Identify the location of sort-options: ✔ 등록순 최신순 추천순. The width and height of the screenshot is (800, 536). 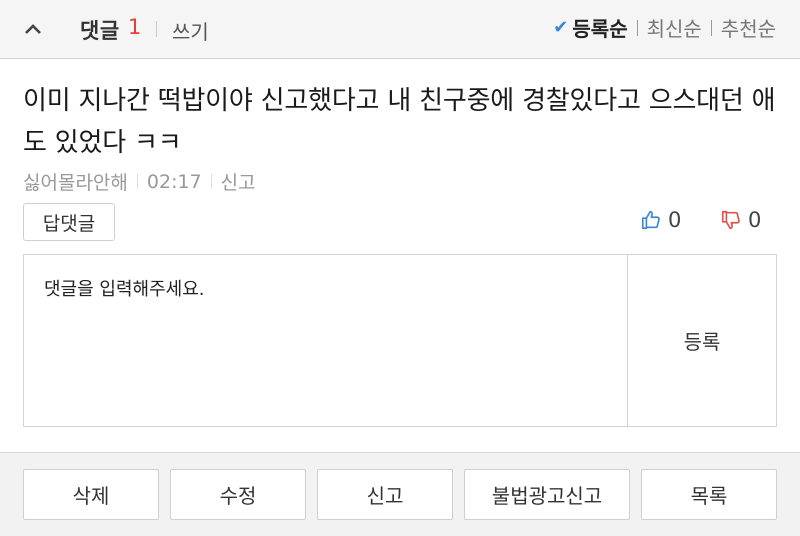
(664, 27).